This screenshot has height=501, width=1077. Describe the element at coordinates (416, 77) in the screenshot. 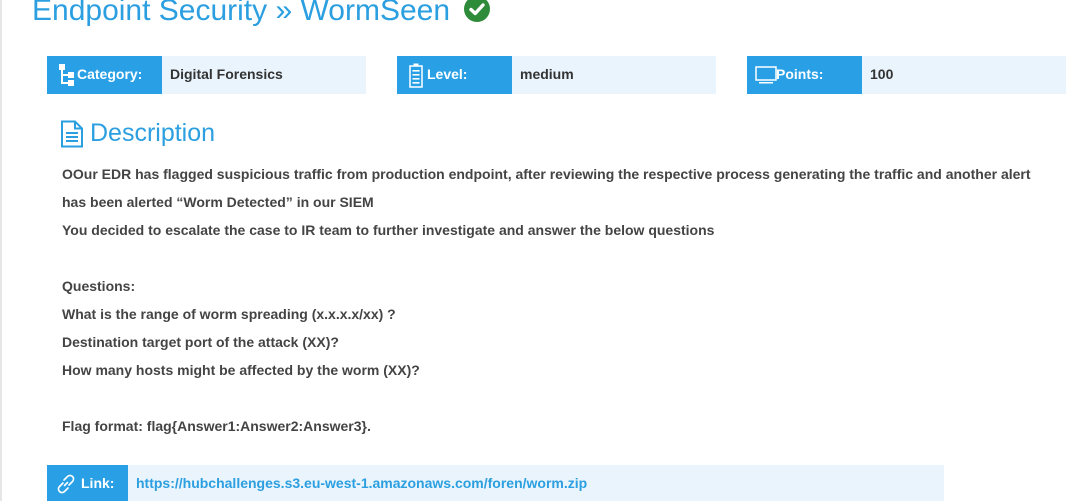

I see `battery-icon` at that location.